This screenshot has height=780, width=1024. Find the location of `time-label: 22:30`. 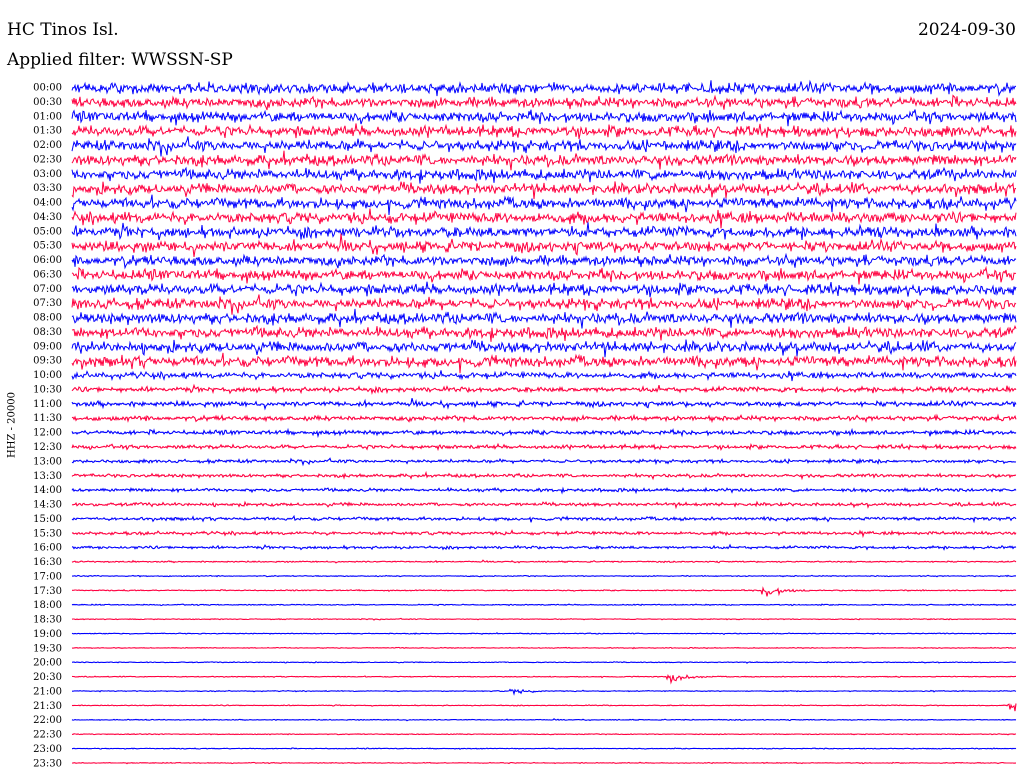

time-label: 22:30 is located at coordinates (47, 735).